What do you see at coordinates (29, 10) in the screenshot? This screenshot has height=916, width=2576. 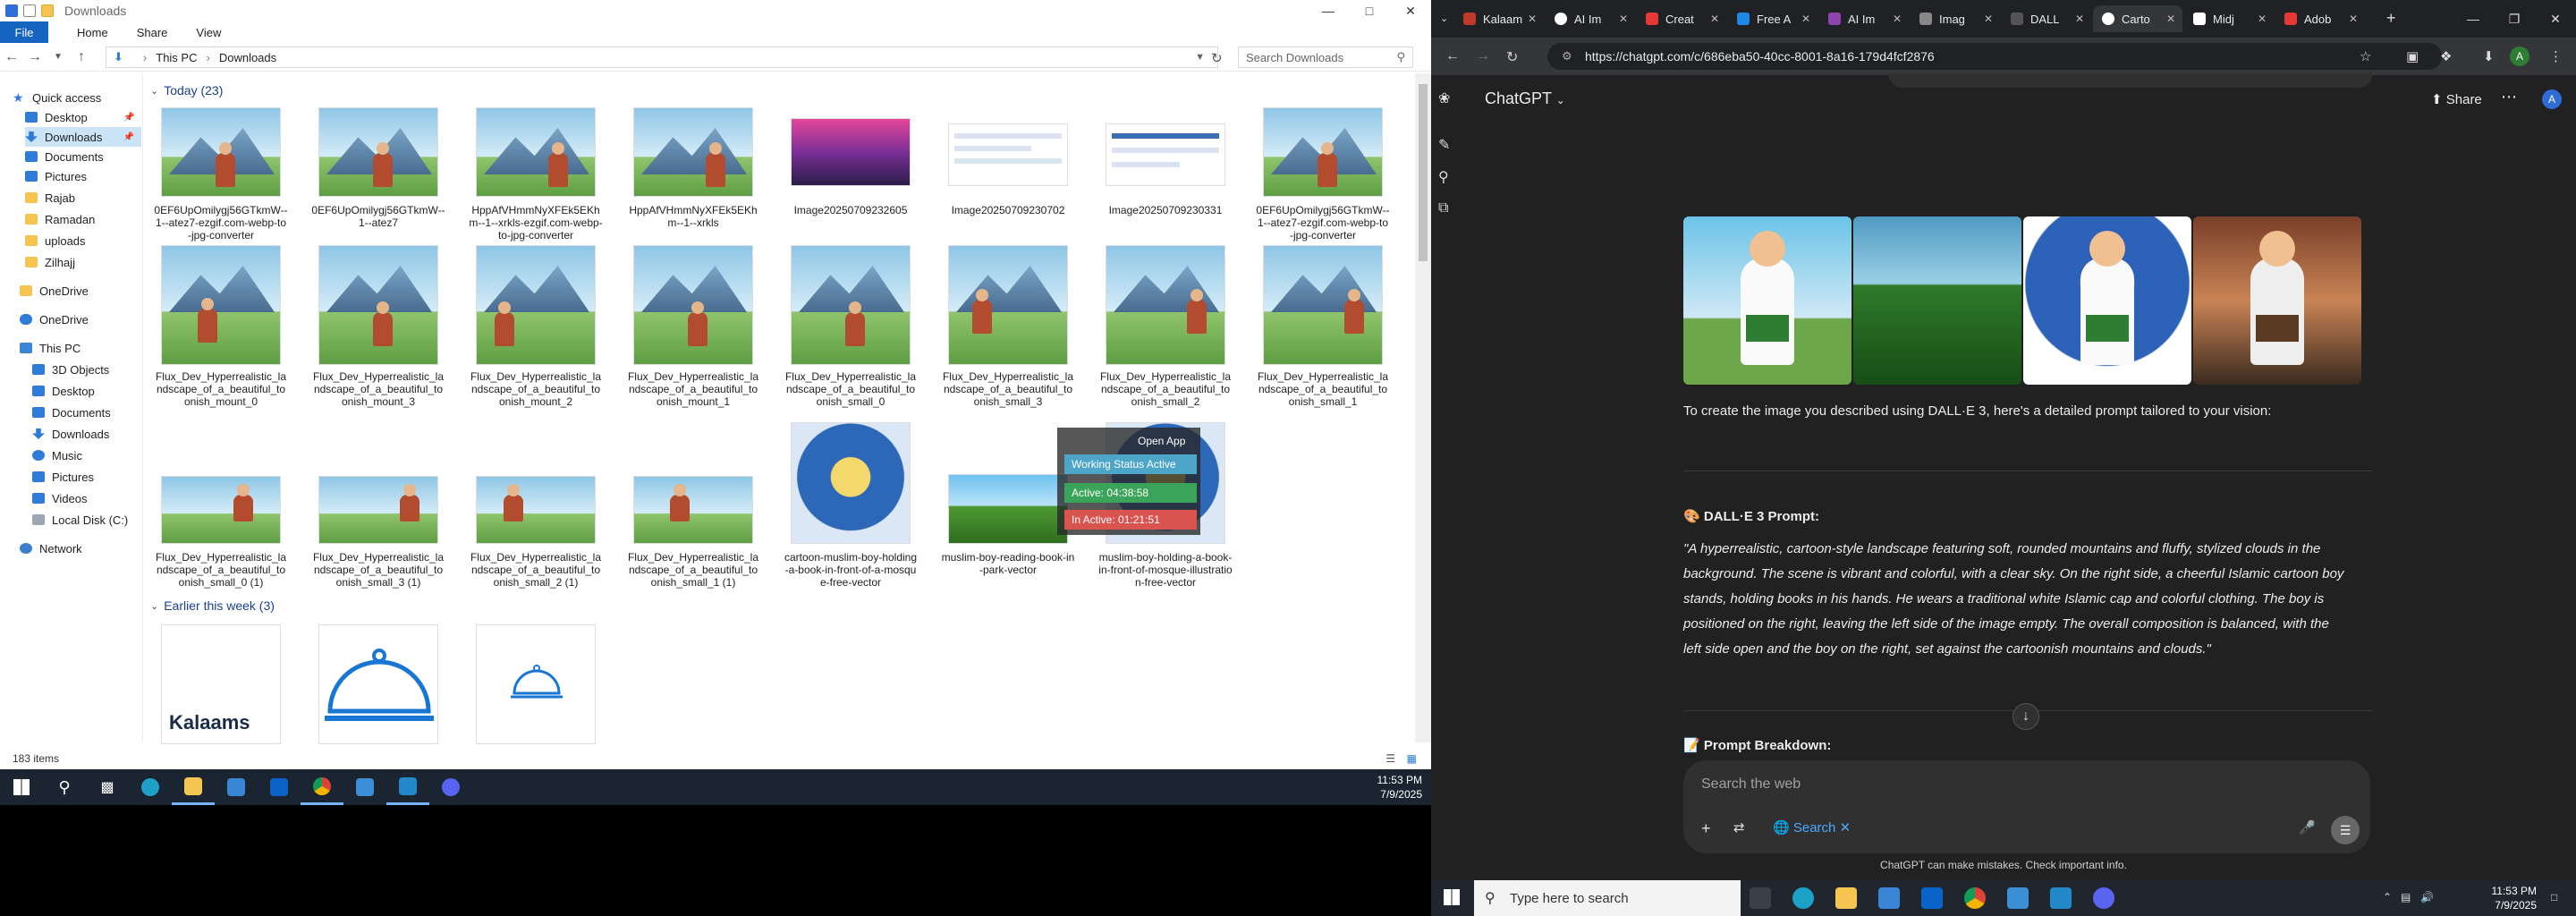 I see `properties-icon` at bounding box center [29, 10].